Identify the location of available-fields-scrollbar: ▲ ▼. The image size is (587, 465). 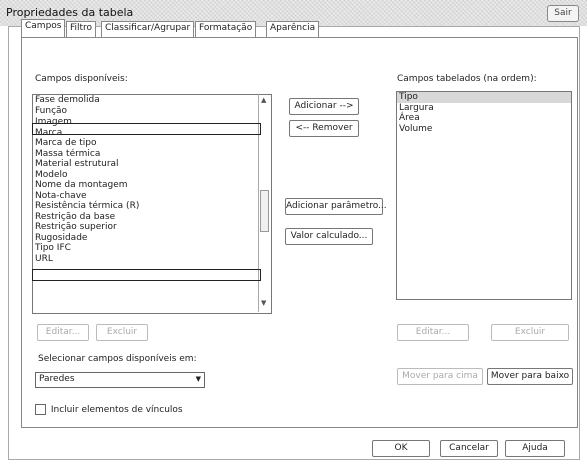
(264, 203).